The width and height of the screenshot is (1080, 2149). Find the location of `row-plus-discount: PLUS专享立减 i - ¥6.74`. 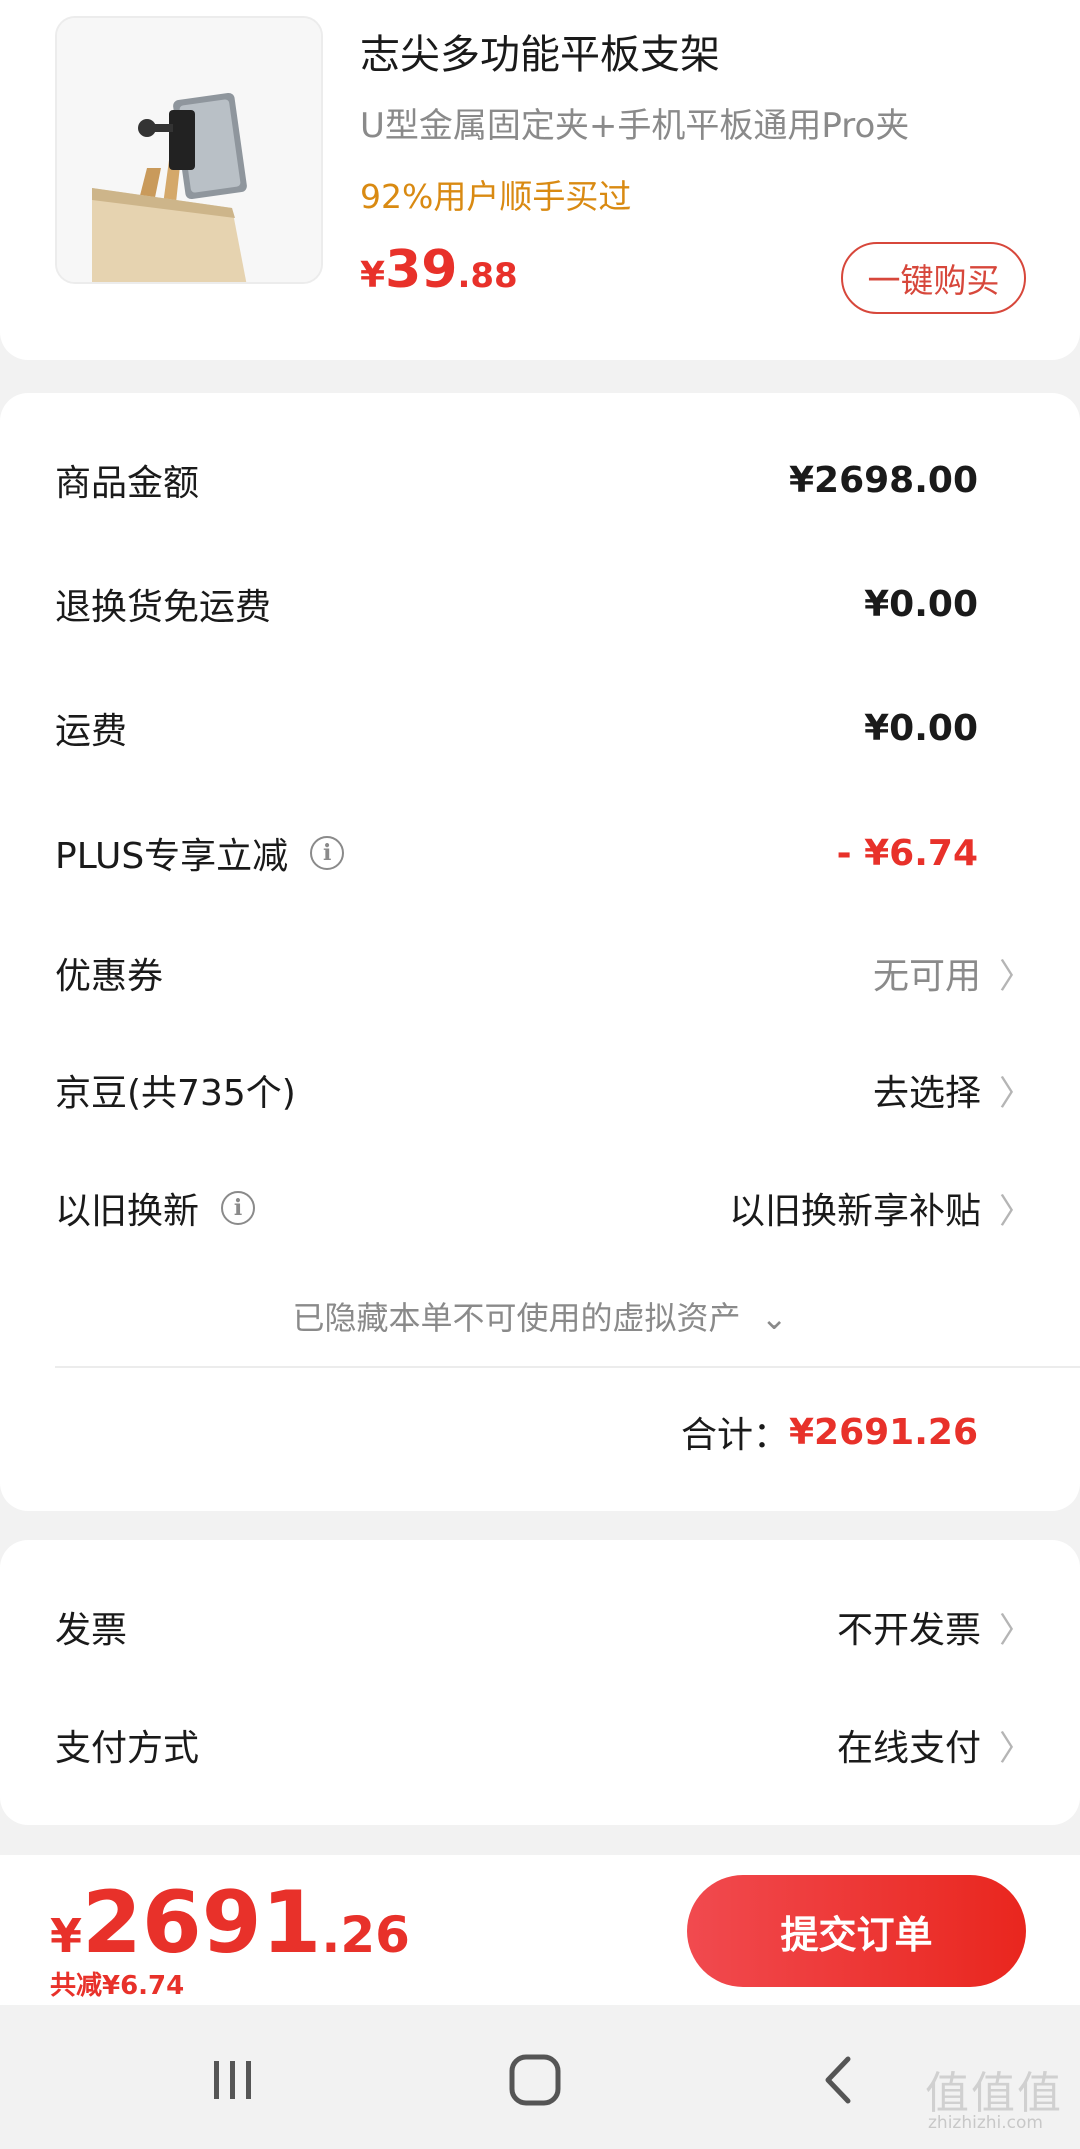

row-plus-discount: PLUS专享立减 i - ¥6.74 is located at coordinates (540, 853).